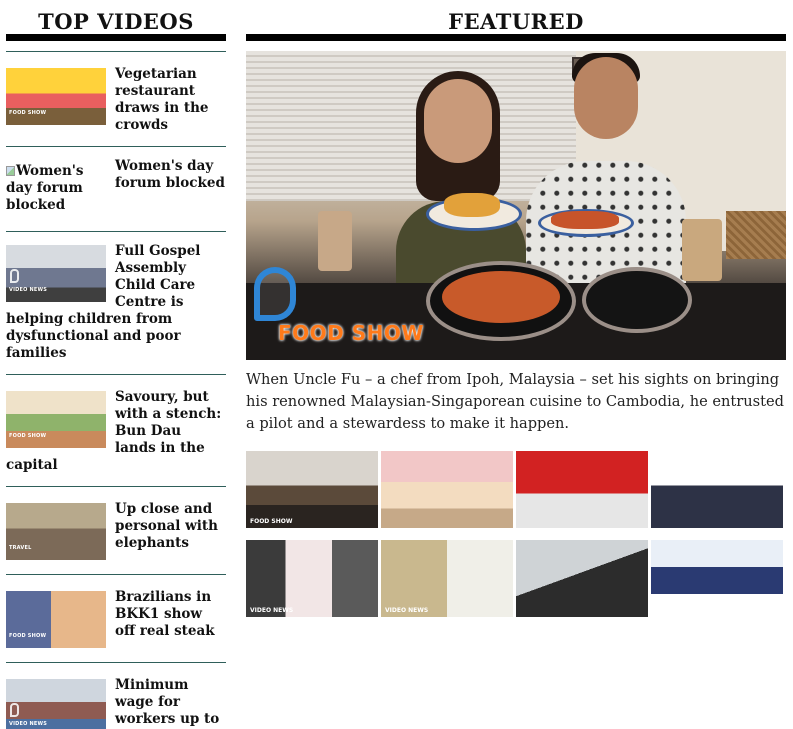 This screenshot has width=793, height=729. Describe the element at coordinates (472, 205) in the screenshot. I see `hero-fried-dish` at that location.